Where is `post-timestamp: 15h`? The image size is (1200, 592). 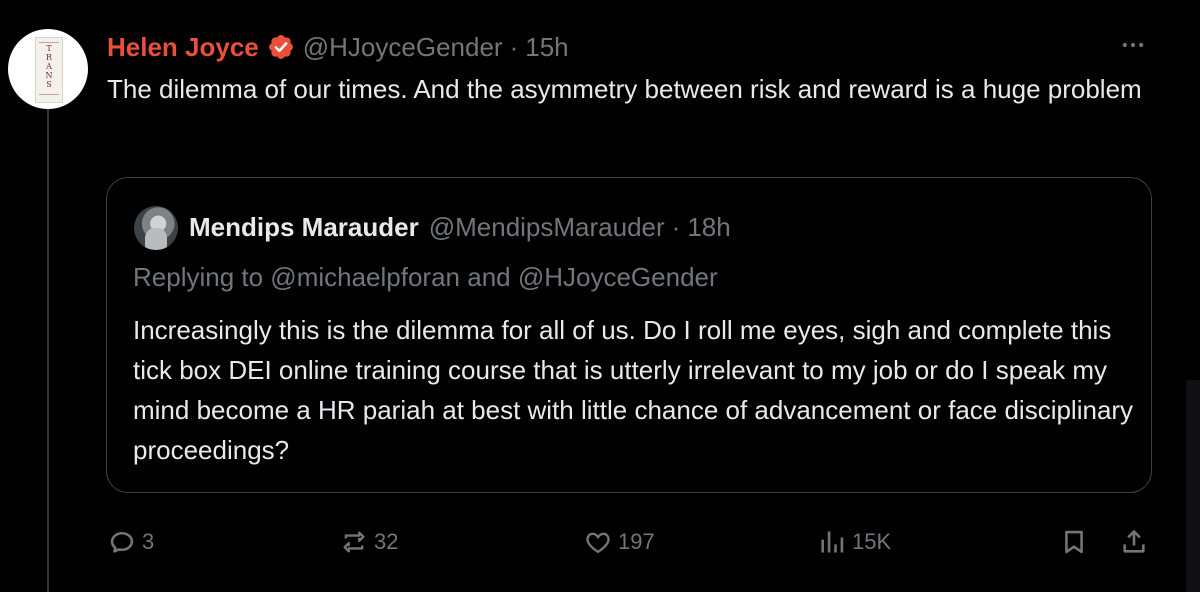
post-timestamp: 15h is located at coordinates (546, 47).